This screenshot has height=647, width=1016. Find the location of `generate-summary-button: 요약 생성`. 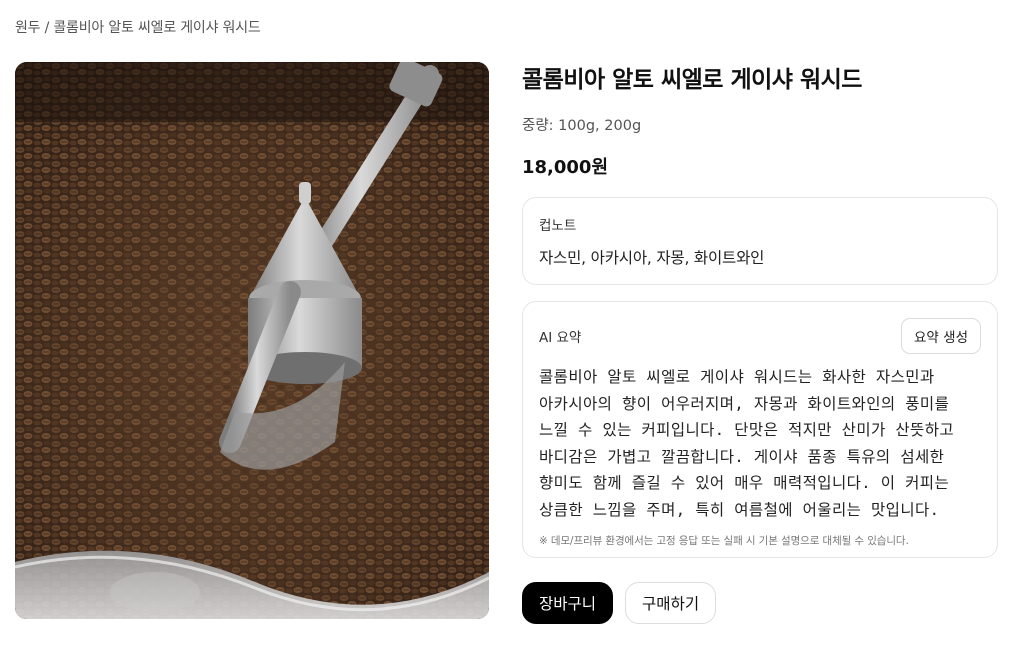

generate-summary-button: 요약 생성 is located at coordinates (941, 336).